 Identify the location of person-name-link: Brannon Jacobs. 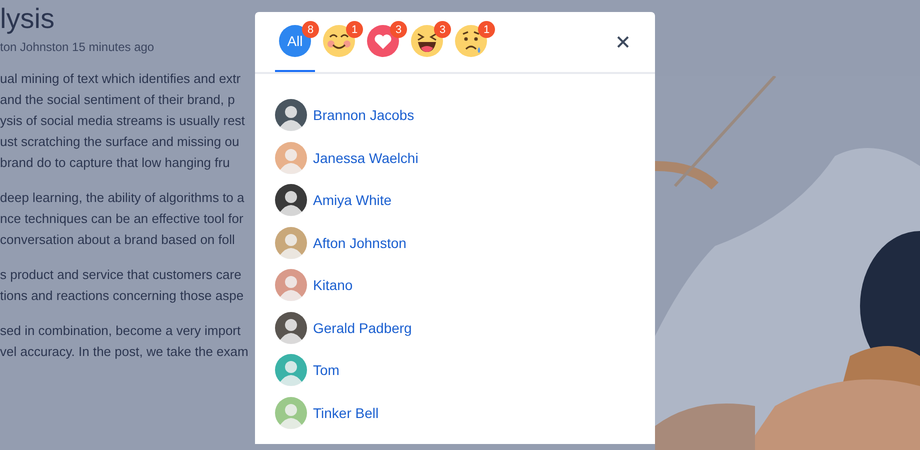
(363, 115).